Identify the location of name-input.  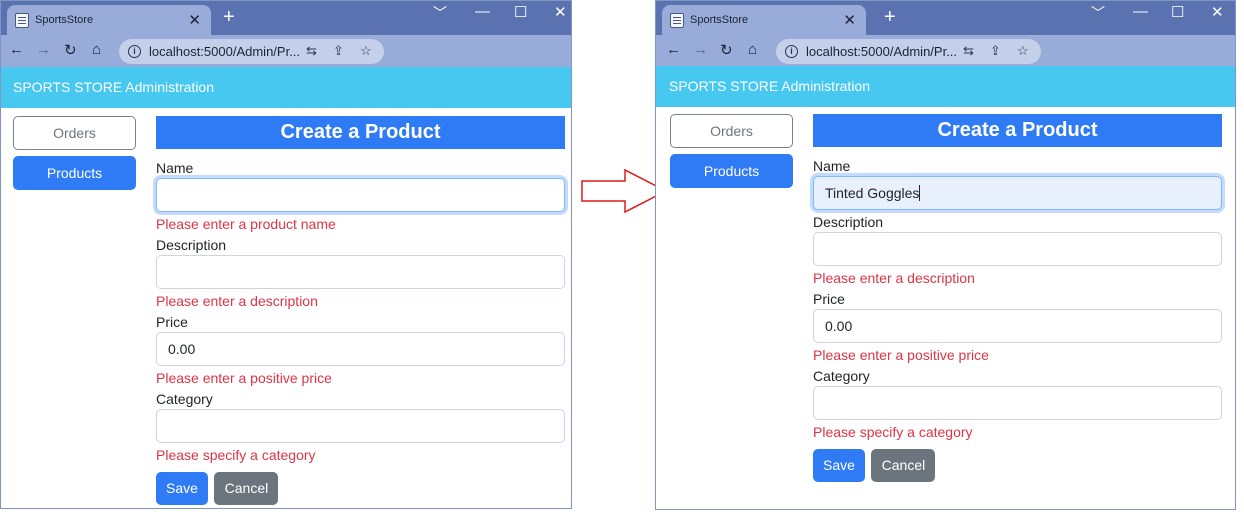
(360, 195).